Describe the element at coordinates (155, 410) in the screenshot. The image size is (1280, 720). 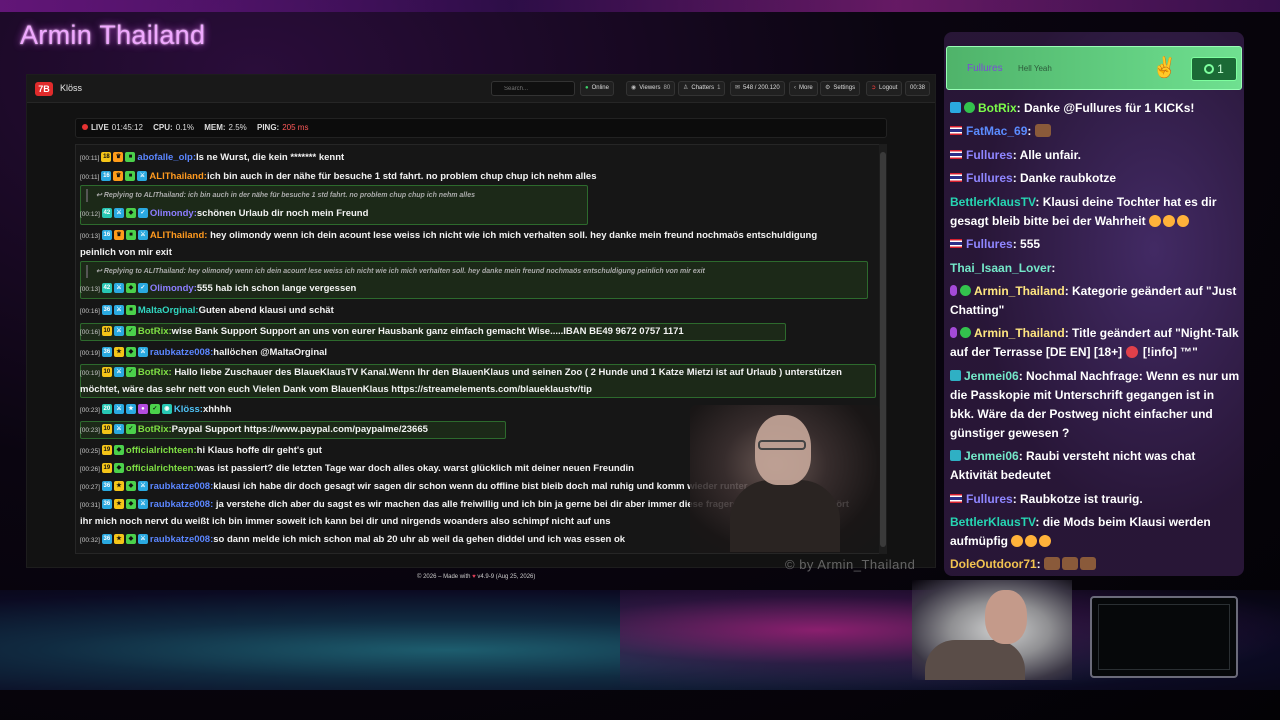
I see `chat-message: [00:23] 20 ⚔ ★ ● ✓ ◉ Klöss:xhhhh` at that location.